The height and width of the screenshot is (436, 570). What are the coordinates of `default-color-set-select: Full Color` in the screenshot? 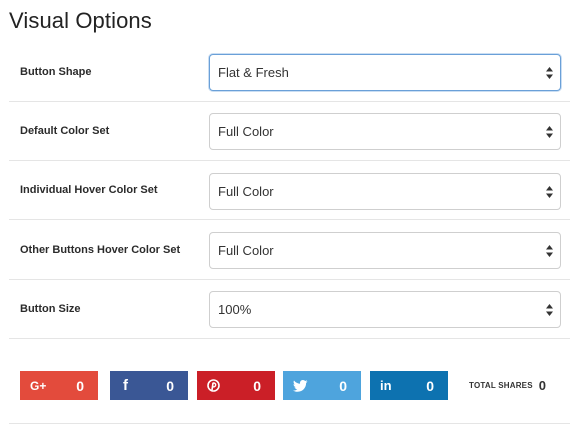 It's located at (385, 131).